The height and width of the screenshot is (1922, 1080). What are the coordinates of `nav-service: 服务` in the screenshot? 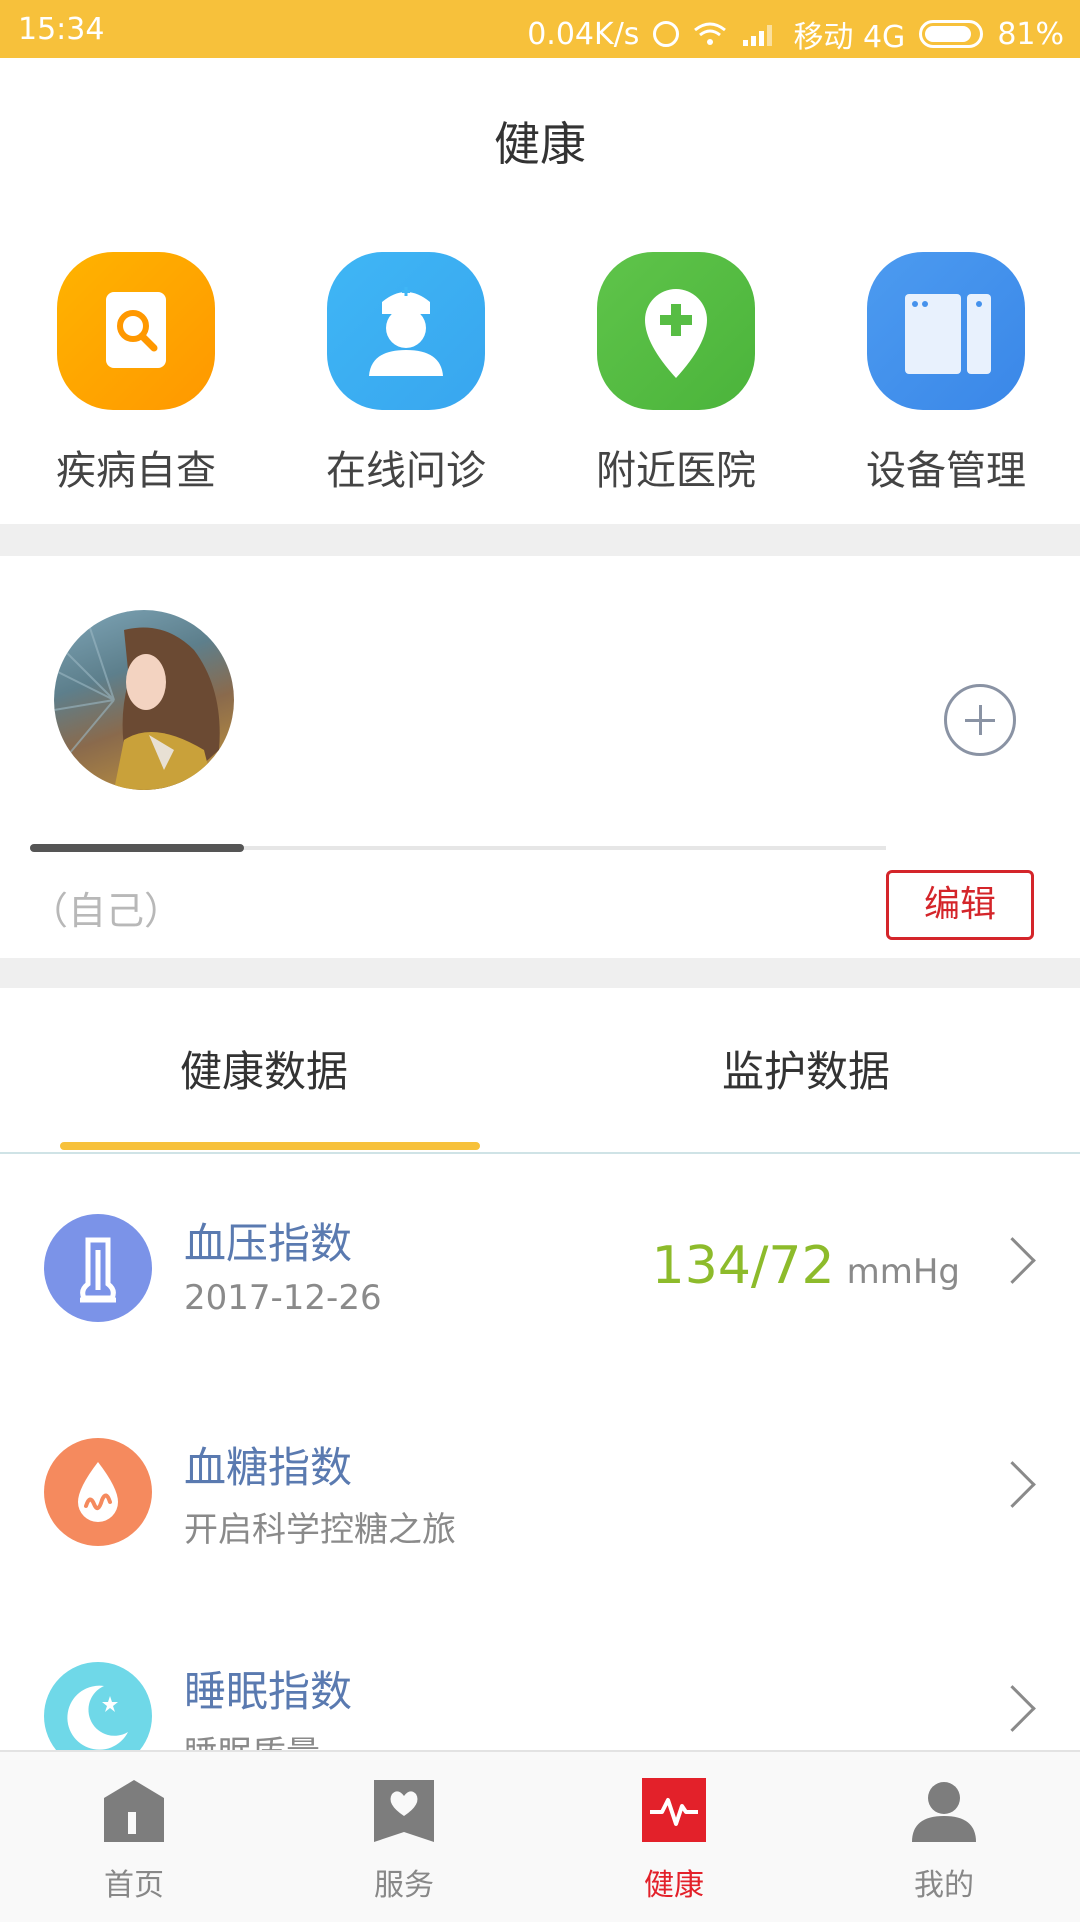 It's located at (404, 1841).